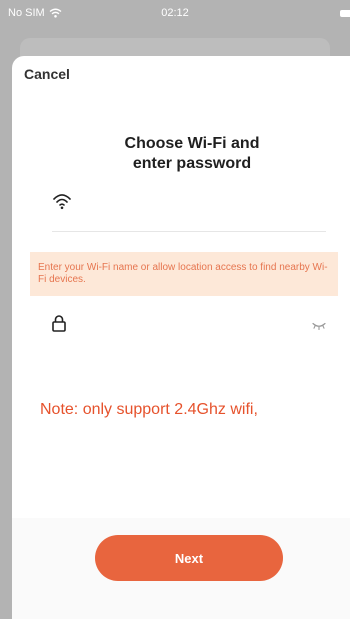 This screenshot has height=619, width=350. I want to click on password-input, so click(188, 325).